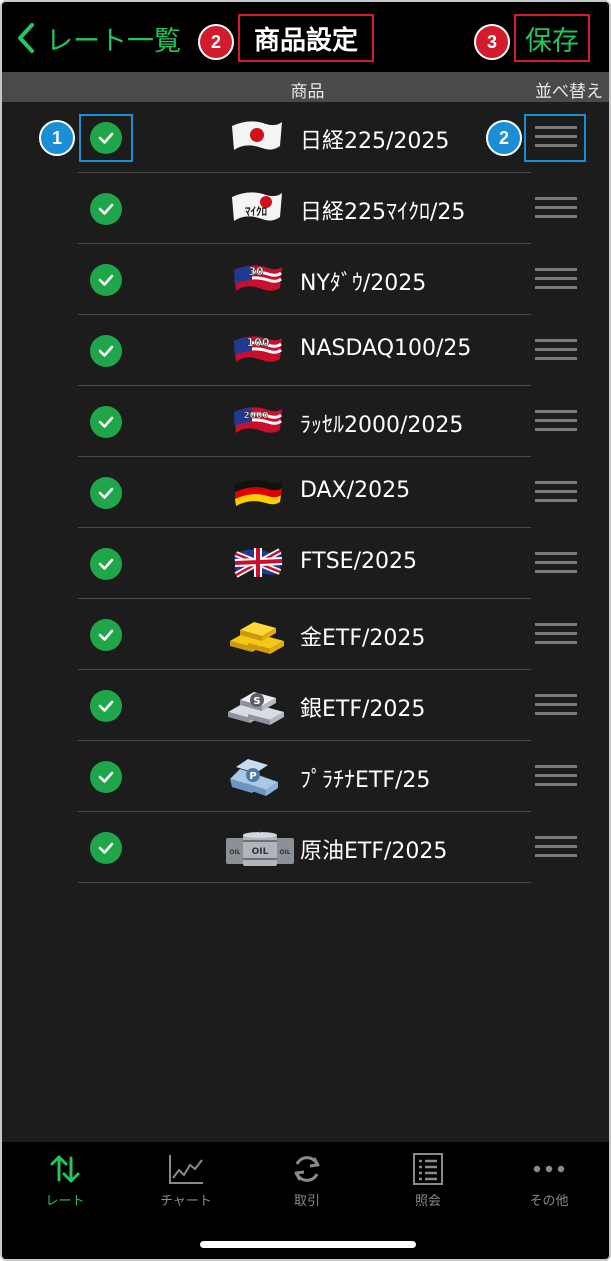 Image resolution: width=611 pixels, height=1261 pixels. Describe the element at coordinates (26, 38) in the screenshot. I see `chevron-left-icon` at that location.